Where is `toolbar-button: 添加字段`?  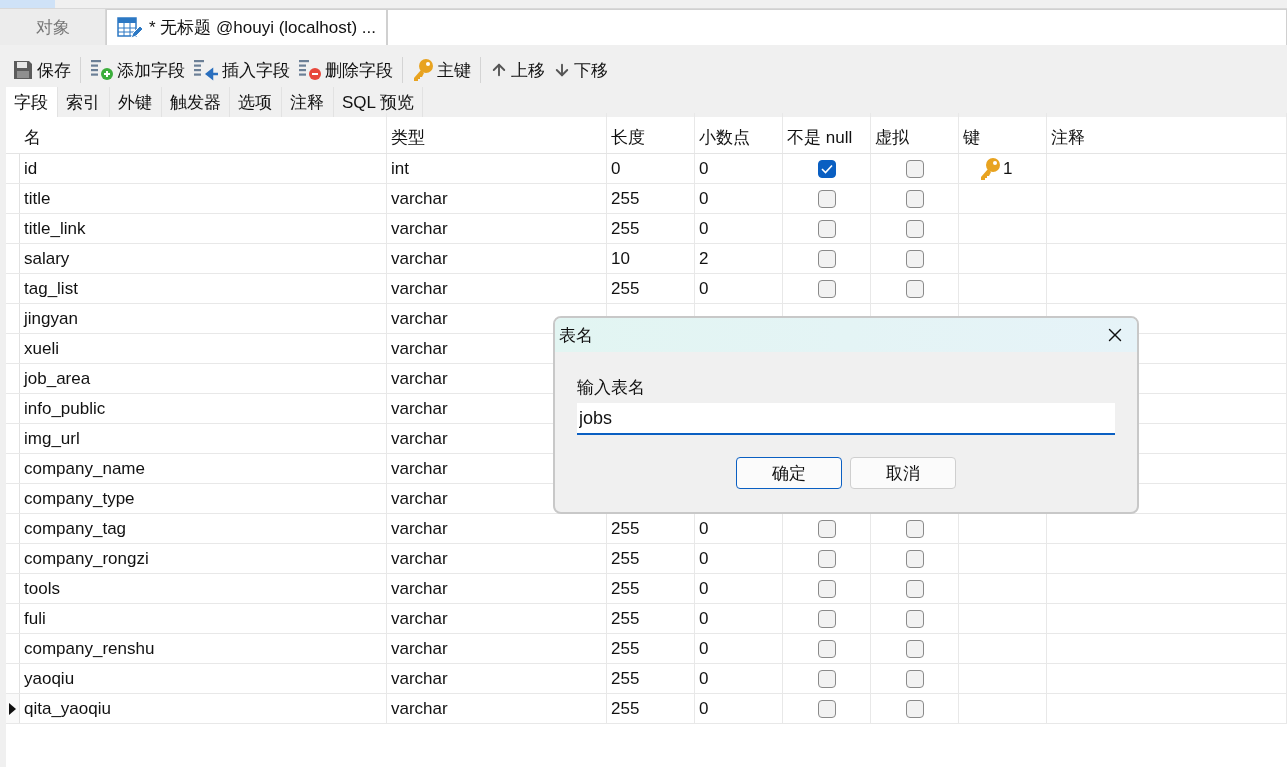 toolbar-button: 添加字段 is located at coordinates (137, 70).